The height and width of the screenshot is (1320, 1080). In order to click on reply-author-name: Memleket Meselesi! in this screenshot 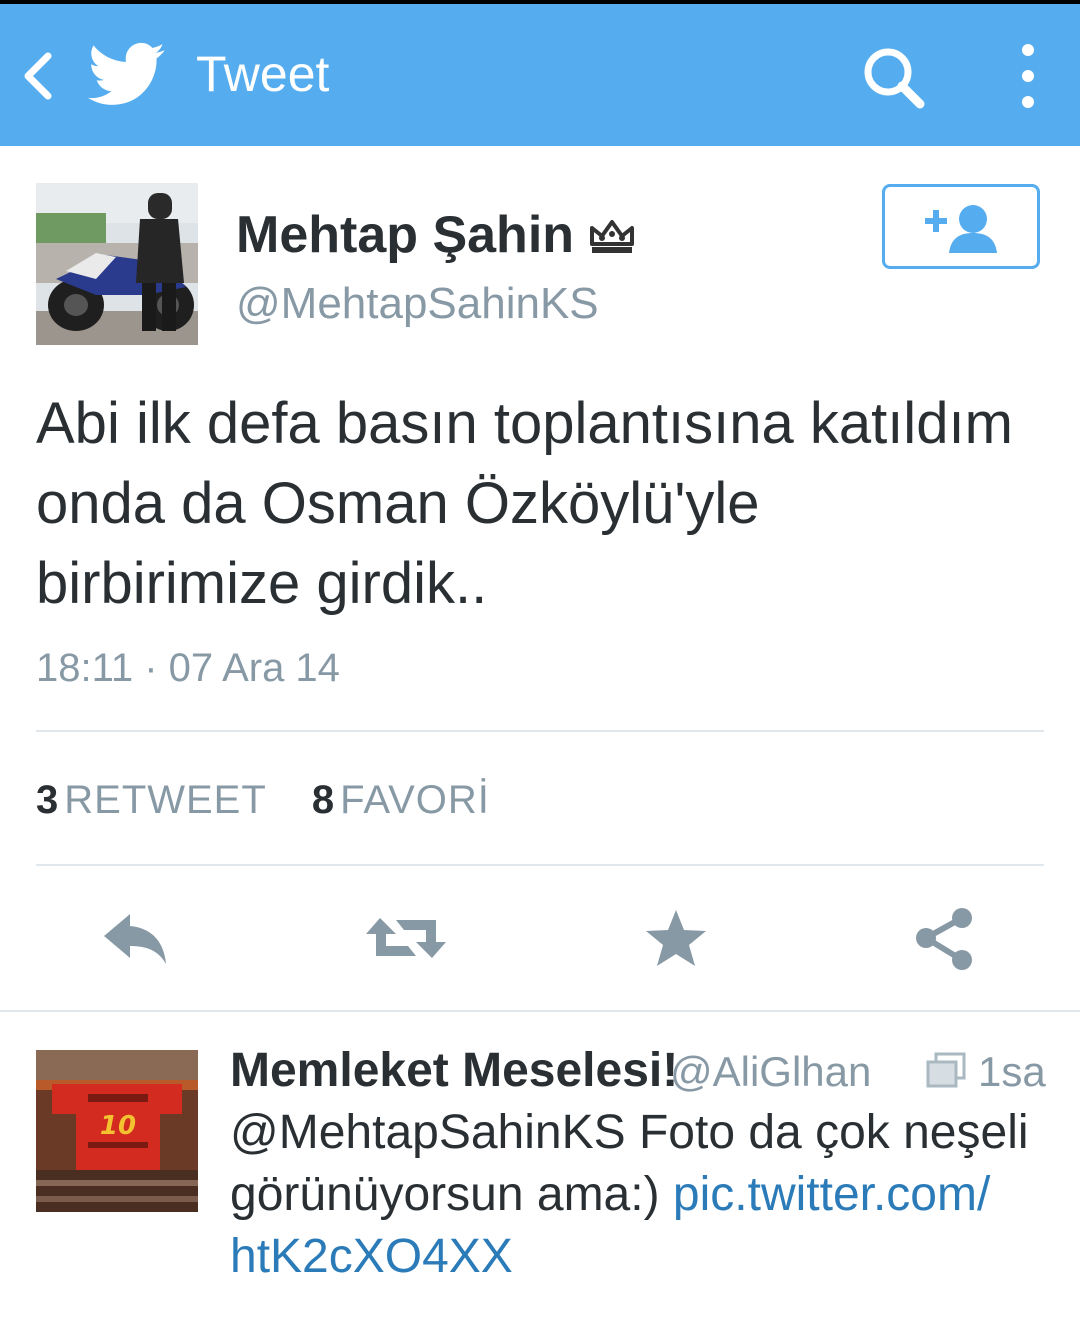, I will do `click(454, 1071)`.